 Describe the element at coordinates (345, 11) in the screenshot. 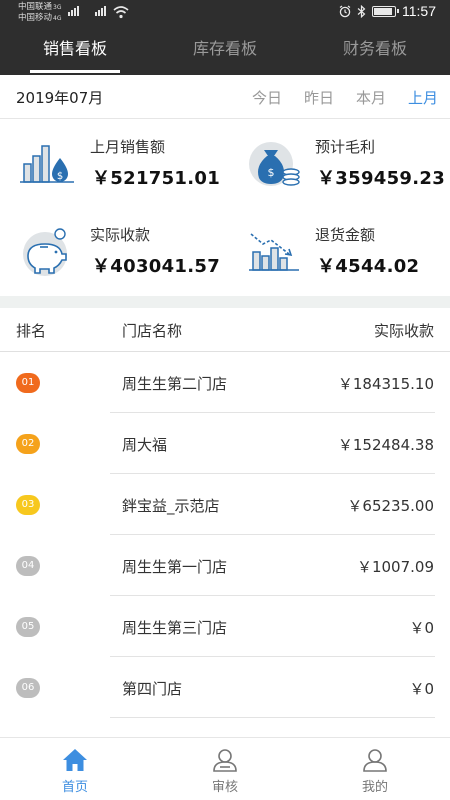

I see `alarm-icon` at that location.